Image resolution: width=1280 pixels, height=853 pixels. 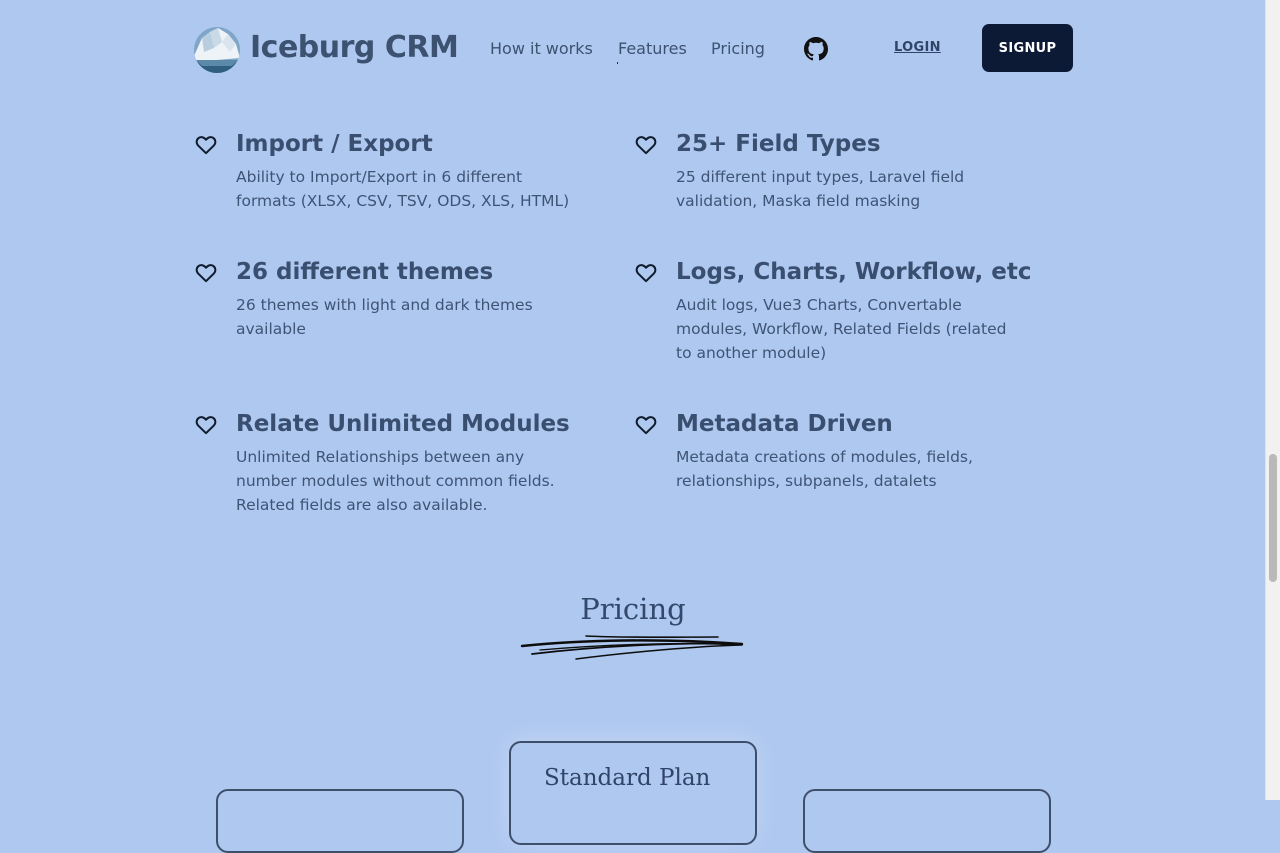 What do you see at coordinates (541, 48) in the screenshot?
I see `nav-how-it-works: How it works` at bounding box center [541, 48].